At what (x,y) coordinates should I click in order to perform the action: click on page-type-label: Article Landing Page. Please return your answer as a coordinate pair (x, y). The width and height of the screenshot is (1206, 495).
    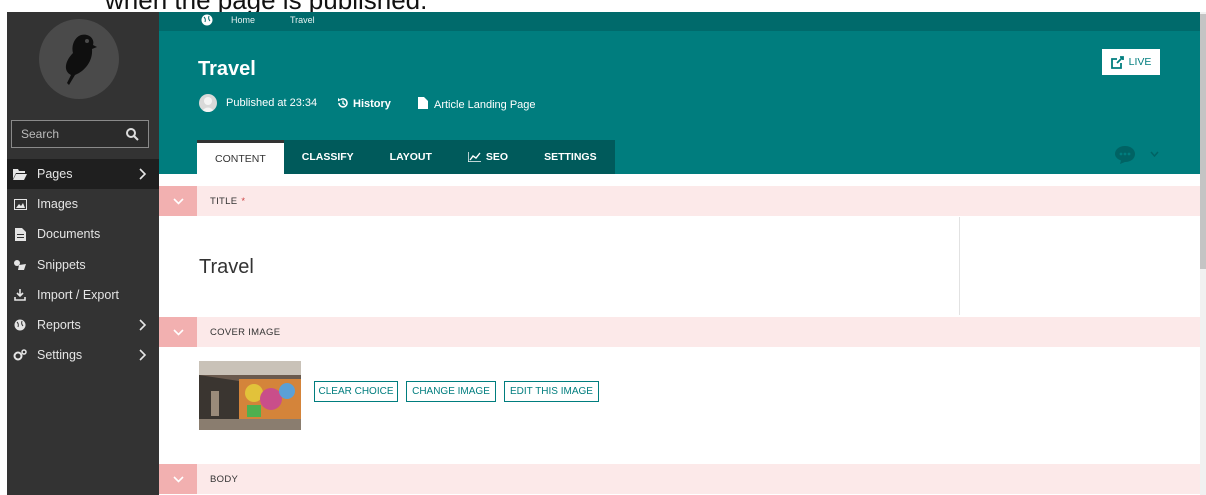
    Looking at the image, I should click on (485, 105).